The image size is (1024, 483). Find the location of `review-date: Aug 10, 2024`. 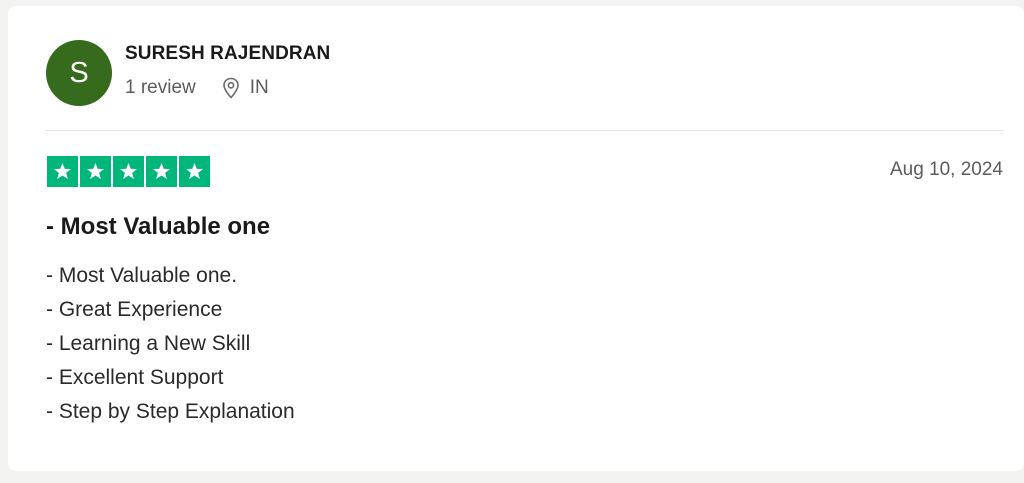

review-date: Aug 10, 2024 is located at coordinates (946, 169).